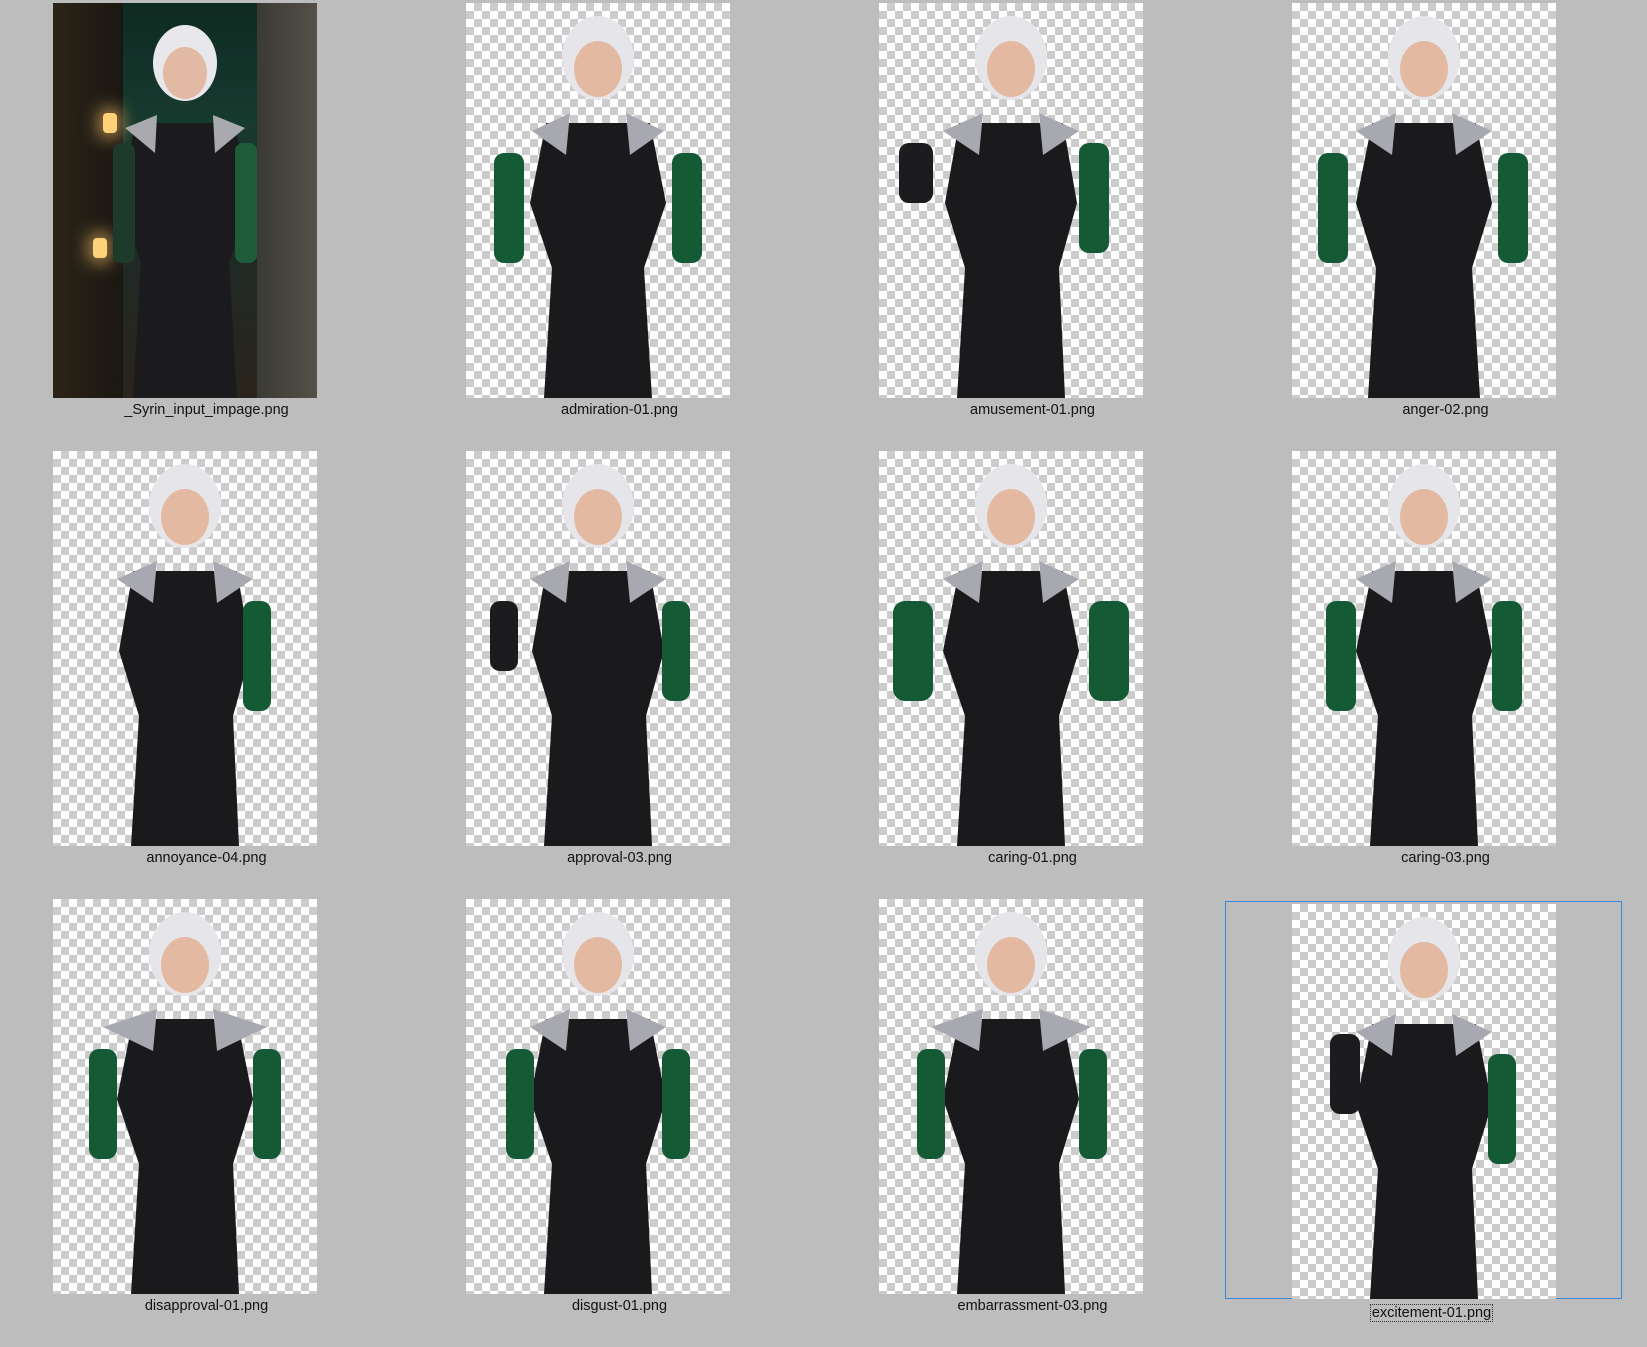  I want to click on file-name-label: amusement-01.png, so click(1032, 410).